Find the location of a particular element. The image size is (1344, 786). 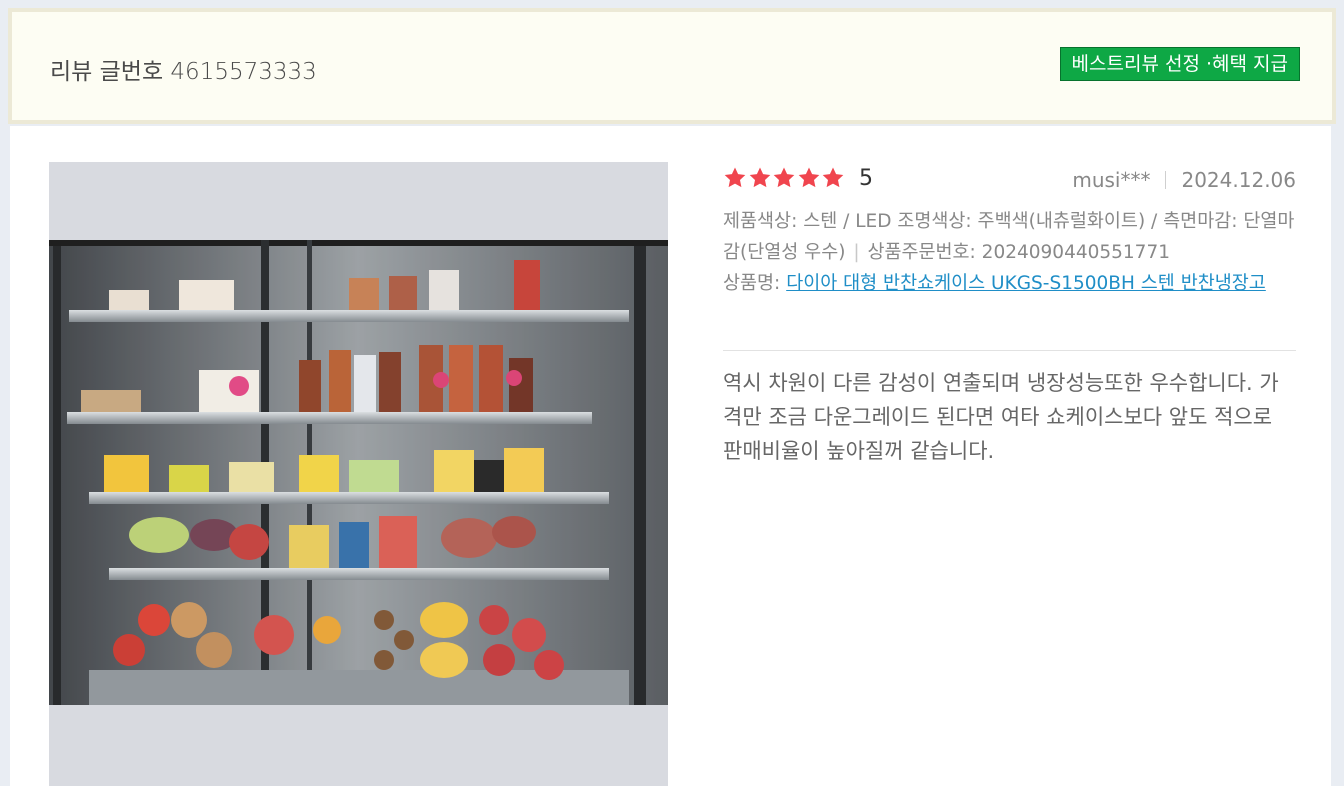

review-date: 2024.12.06 is located at coordinates (1238, 180).